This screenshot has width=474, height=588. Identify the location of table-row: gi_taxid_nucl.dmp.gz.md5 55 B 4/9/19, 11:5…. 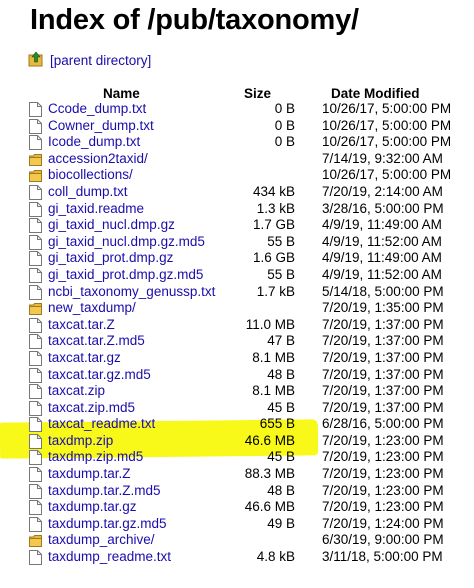
(237, 242).